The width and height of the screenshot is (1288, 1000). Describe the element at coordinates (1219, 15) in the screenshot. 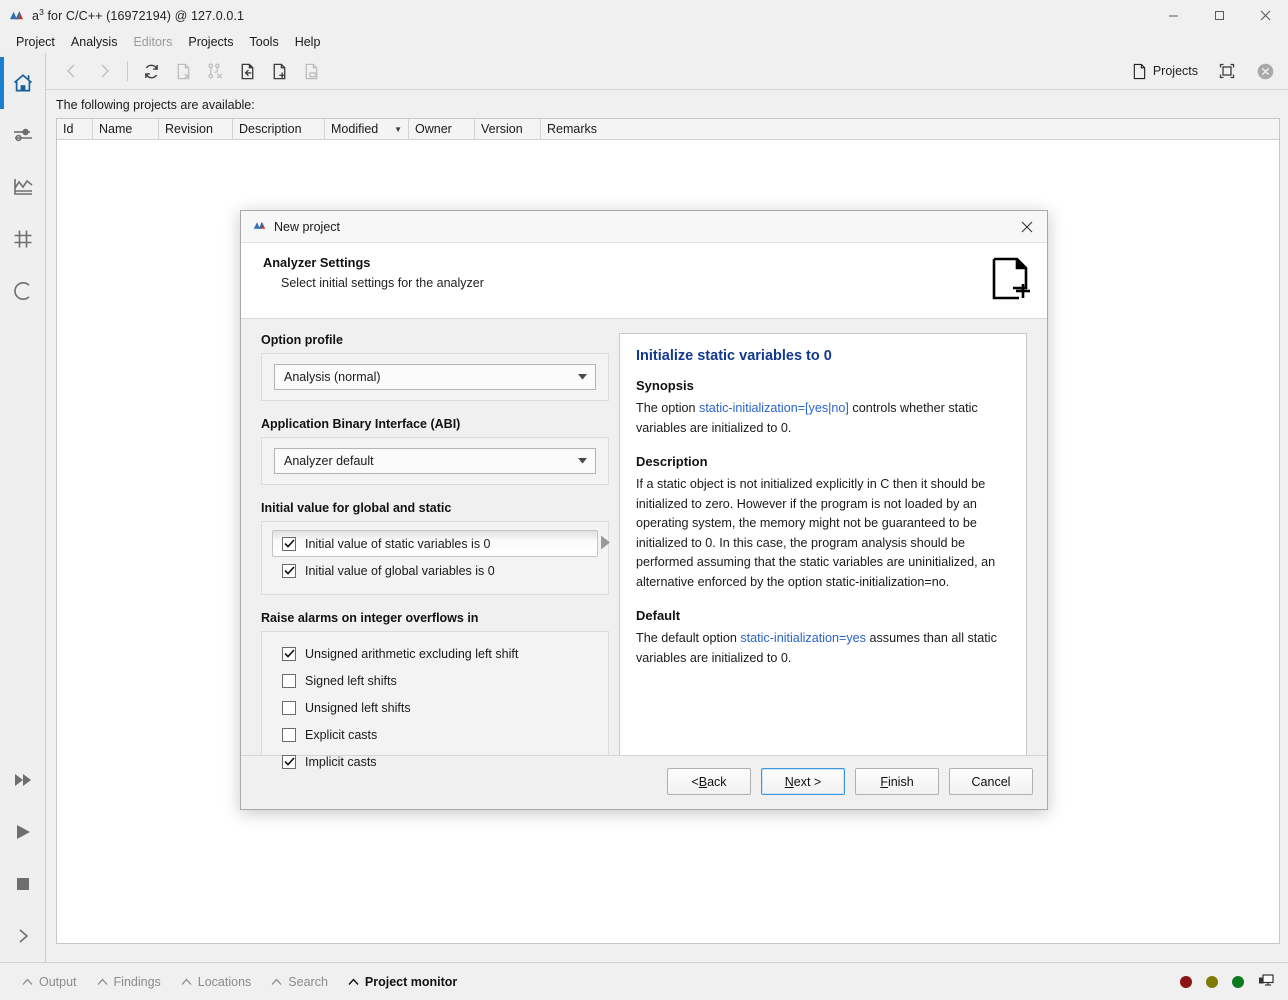

I see `maximize-button` at that location.